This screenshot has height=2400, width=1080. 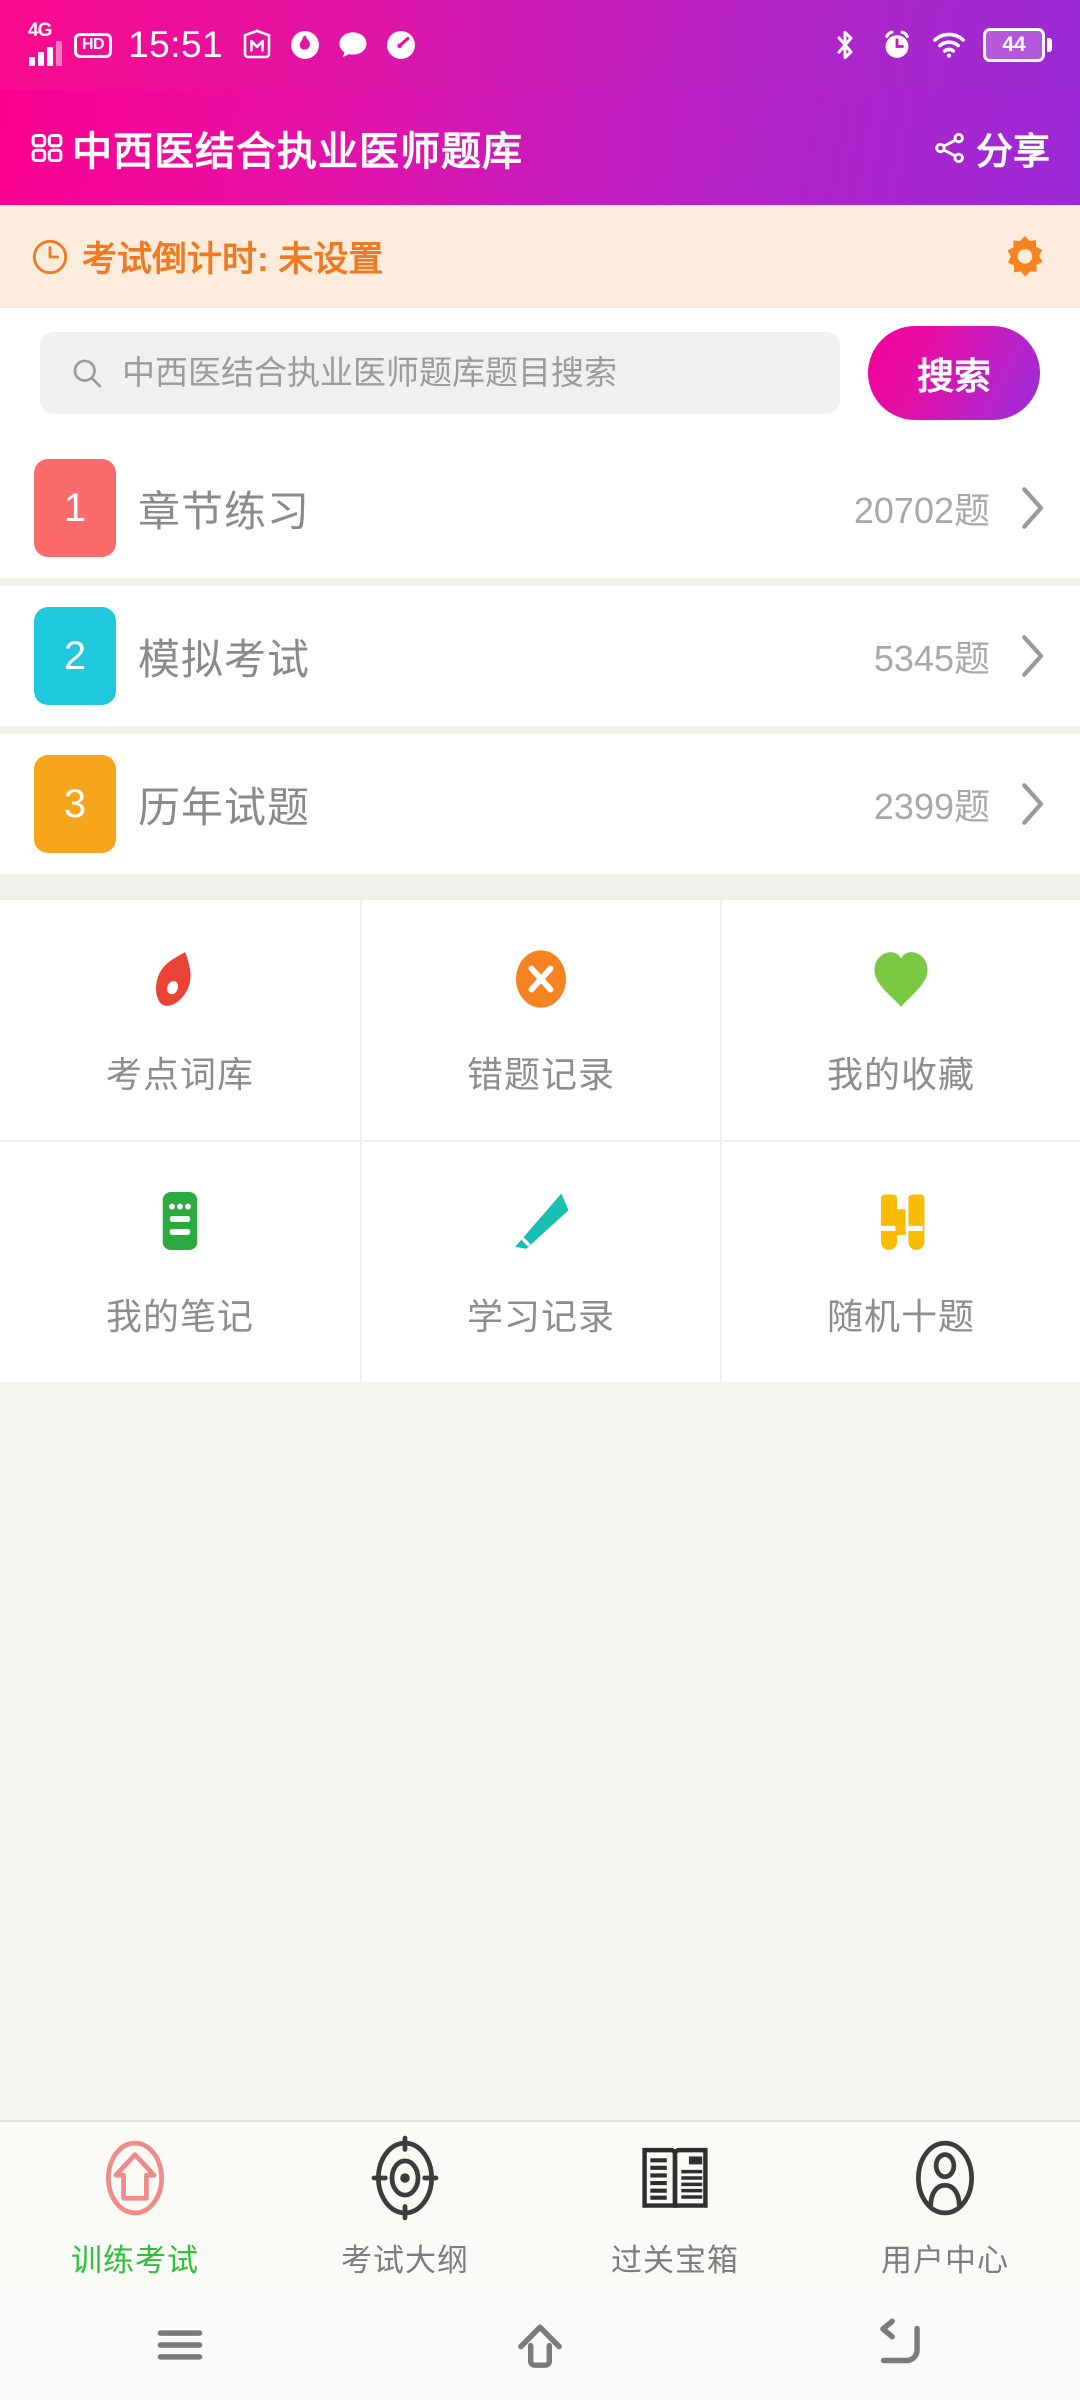 What do you see at coordinates (540, 256) in the screenshot?
I see `exam-countdown-banner: 考试倒计时: 未设置` at bounding box center [540, 256].